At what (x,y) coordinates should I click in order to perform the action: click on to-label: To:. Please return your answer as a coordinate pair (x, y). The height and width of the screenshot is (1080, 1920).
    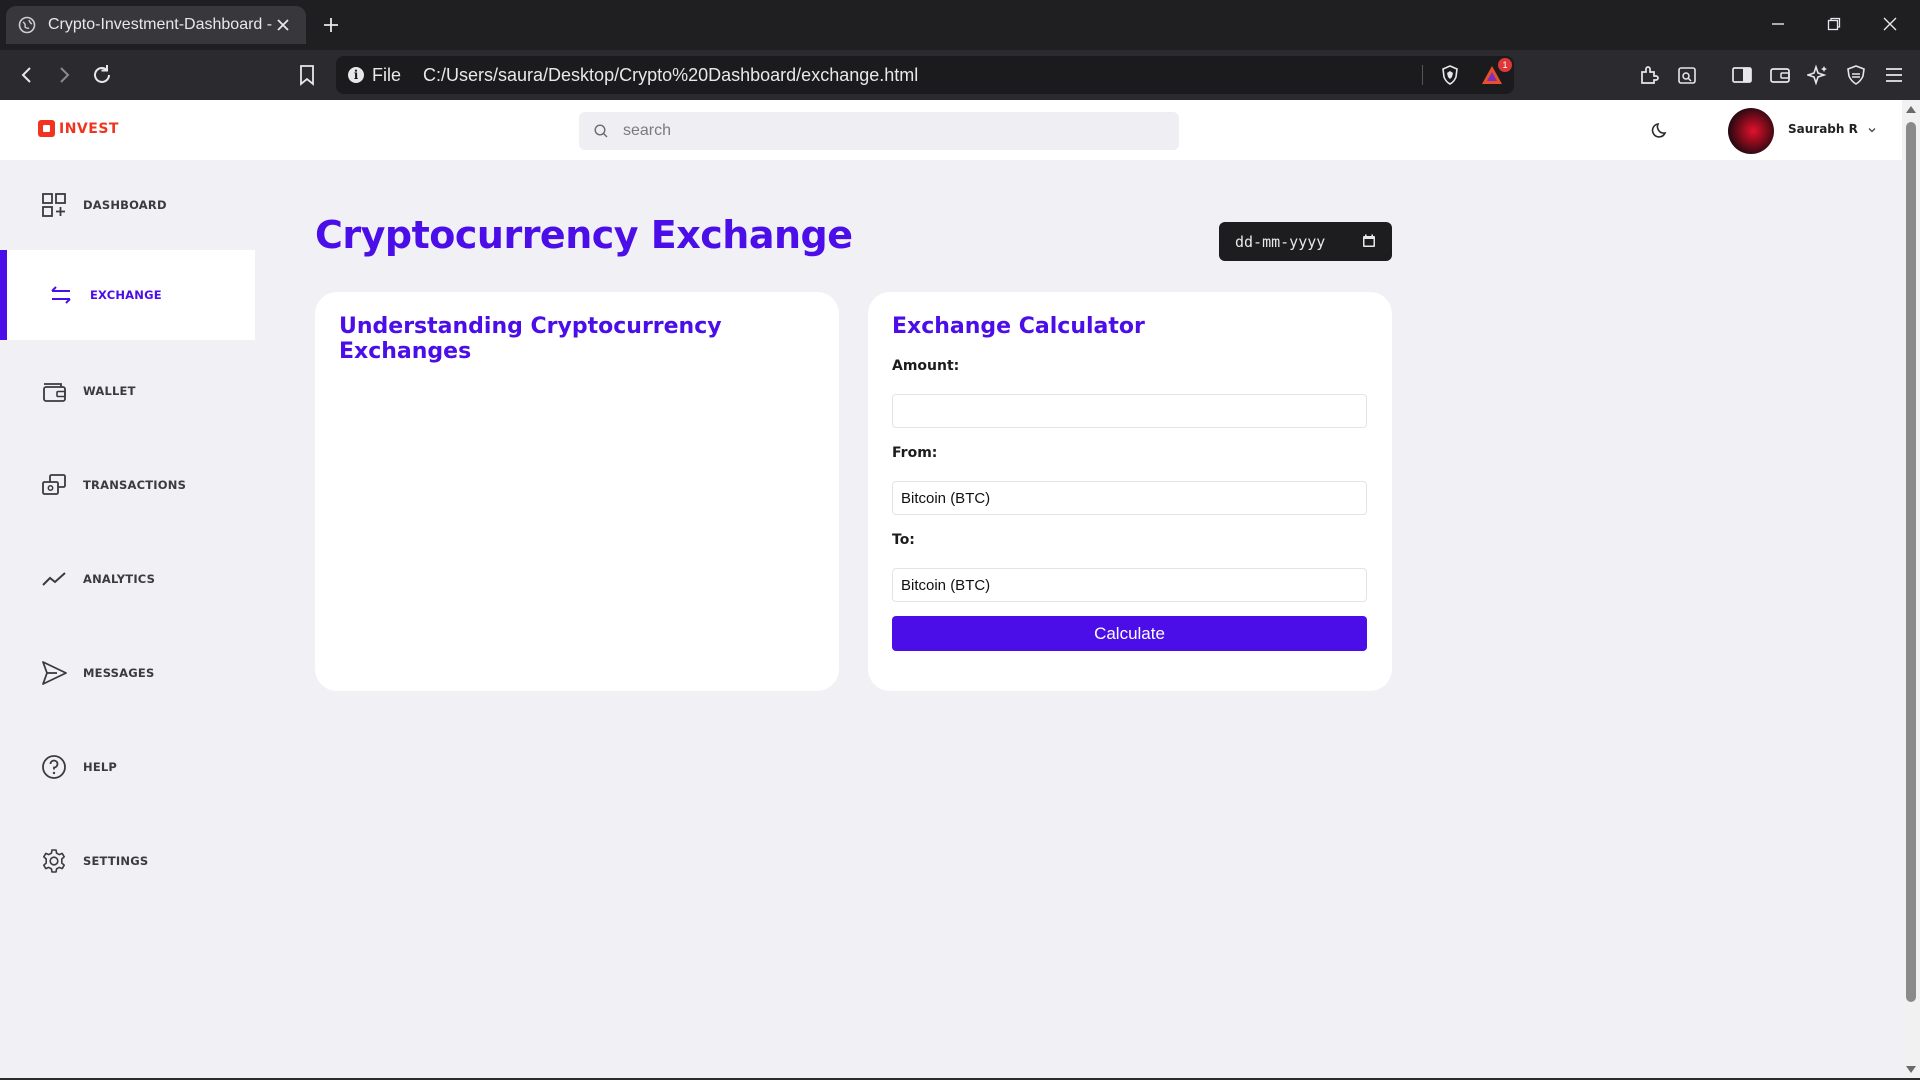
    Looking at the image, I should click on (903, 540).